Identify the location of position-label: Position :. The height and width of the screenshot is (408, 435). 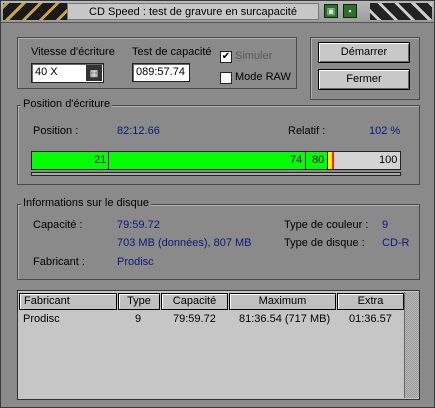
(56, 131).